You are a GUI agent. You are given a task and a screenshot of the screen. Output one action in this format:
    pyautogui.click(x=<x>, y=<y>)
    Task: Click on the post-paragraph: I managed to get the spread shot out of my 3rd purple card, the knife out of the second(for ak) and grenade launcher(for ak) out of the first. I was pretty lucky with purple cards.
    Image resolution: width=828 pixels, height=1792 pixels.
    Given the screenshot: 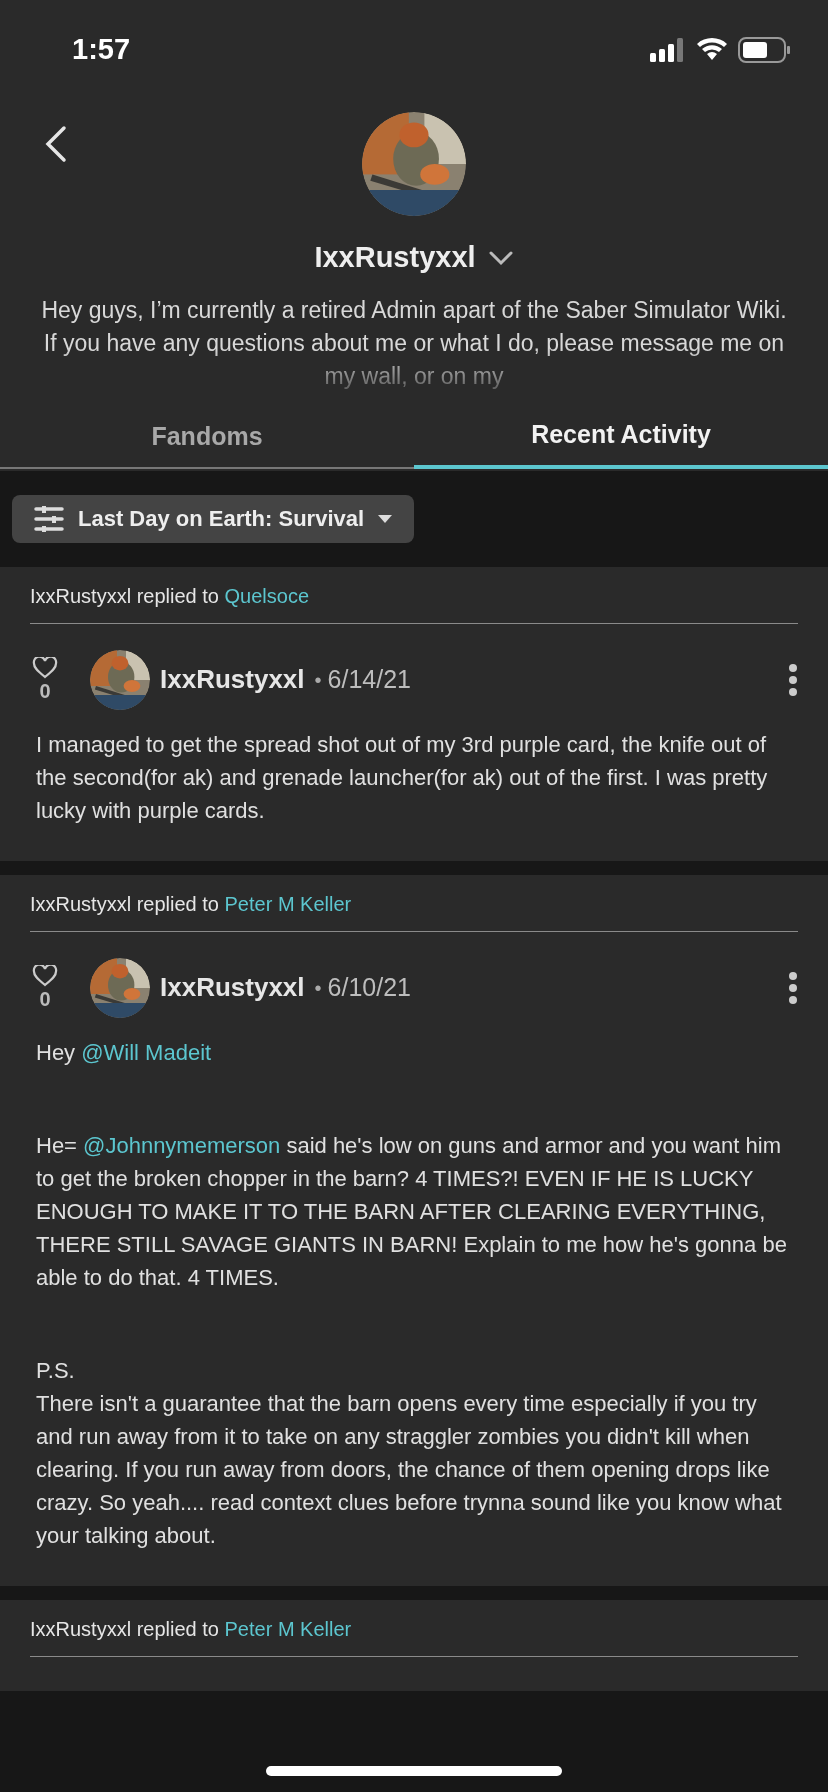 What is the action you would take?
    pyautogui.click(x=402, y=777)
    